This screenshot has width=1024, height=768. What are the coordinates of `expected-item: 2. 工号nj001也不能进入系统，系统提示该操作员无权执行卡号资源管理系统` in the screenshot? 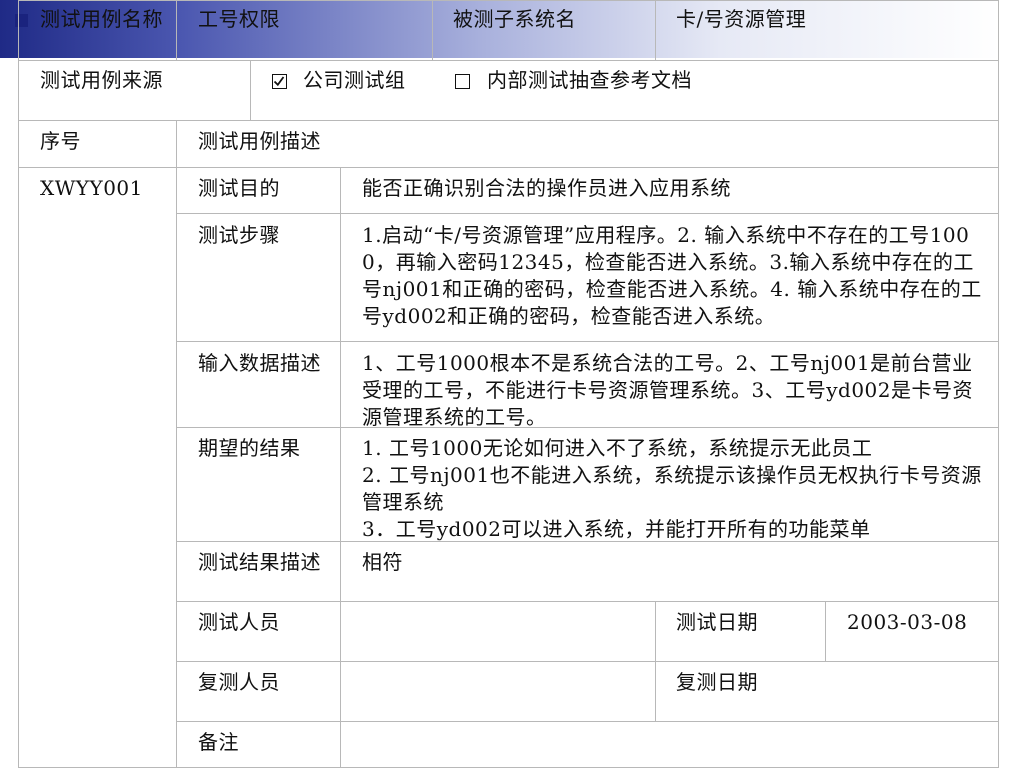 It's located at (672, 488).